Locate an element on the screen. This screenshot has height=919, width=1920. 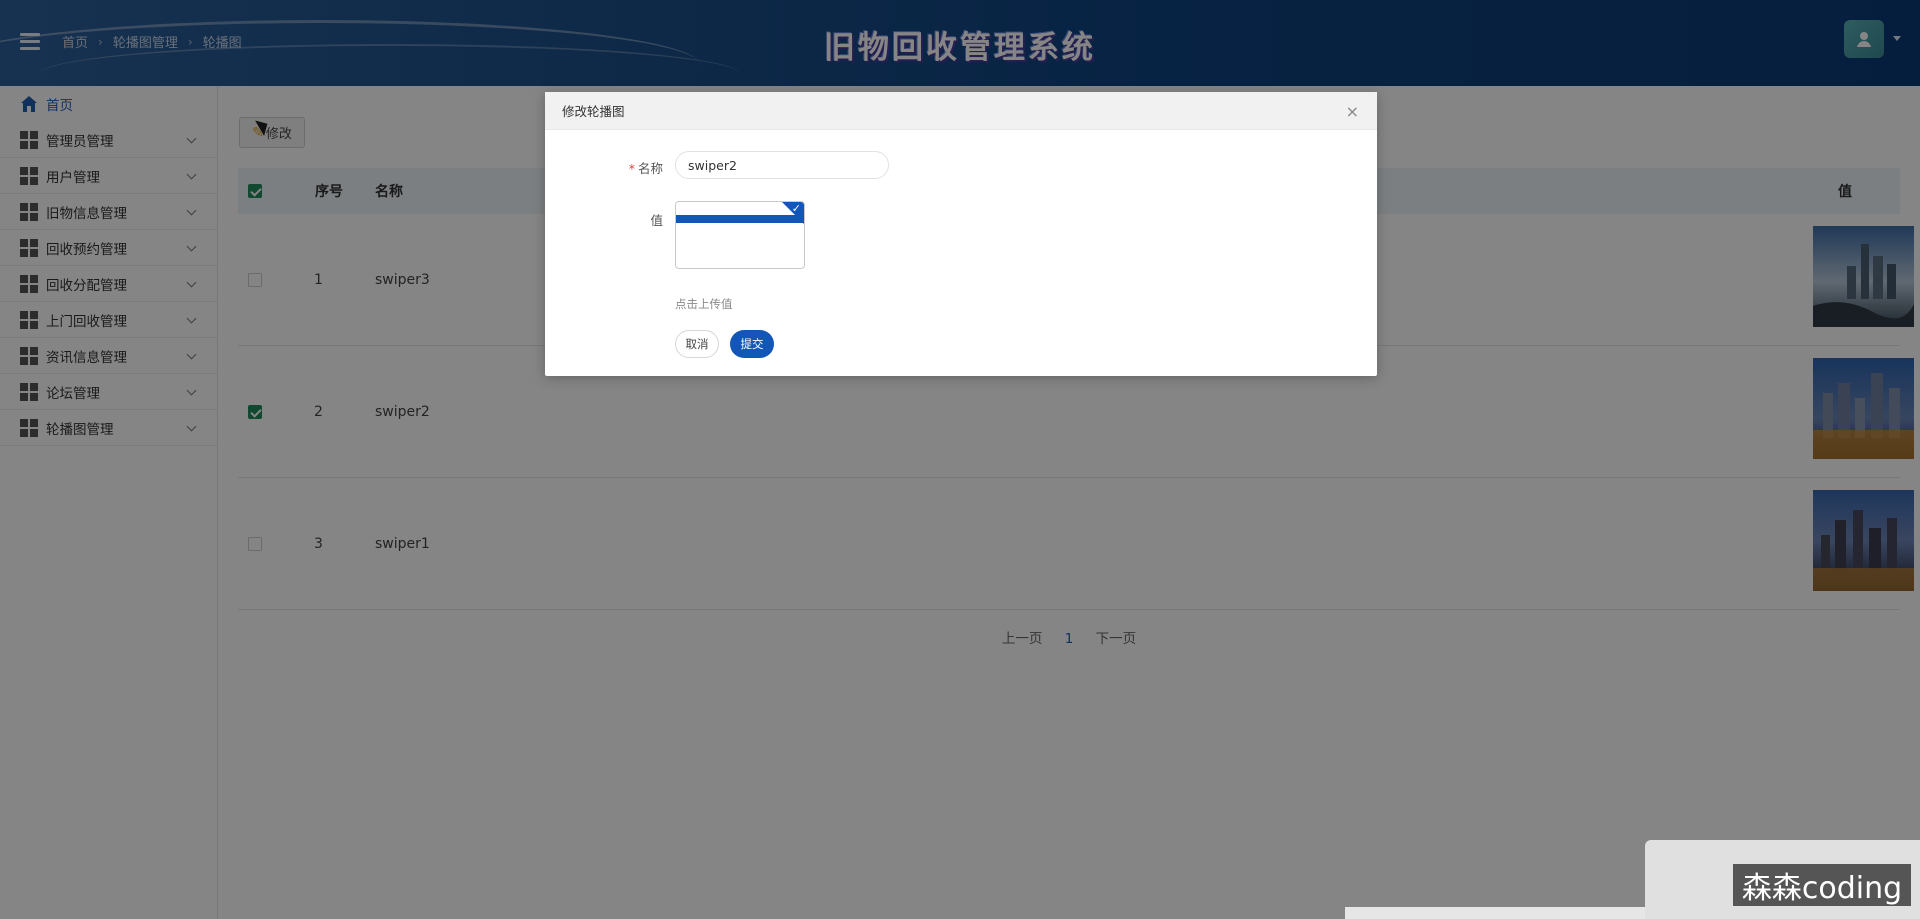
check-icon: ✓ is located at coordinates (796, 208).